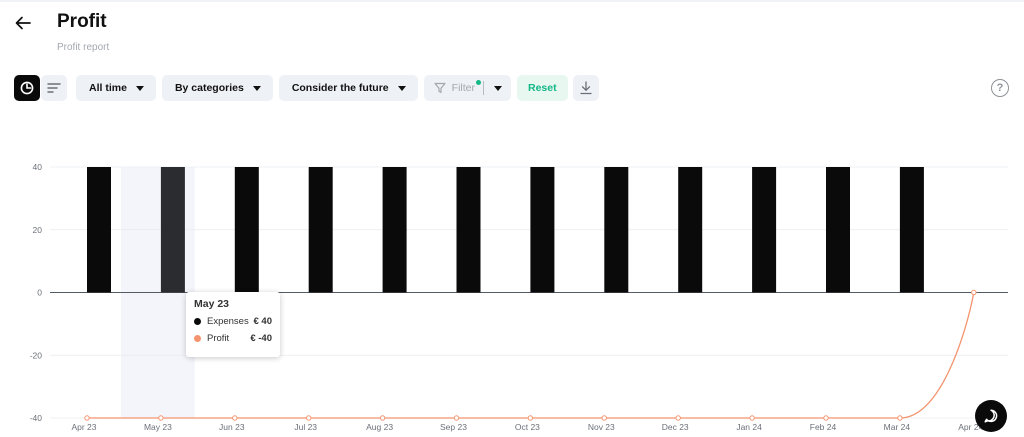 This screenshot has width=1024, height=437. Describe the element at coordinates (897, 427) in the screenshot. I see `x-tick-label: Mar 24` at that location.